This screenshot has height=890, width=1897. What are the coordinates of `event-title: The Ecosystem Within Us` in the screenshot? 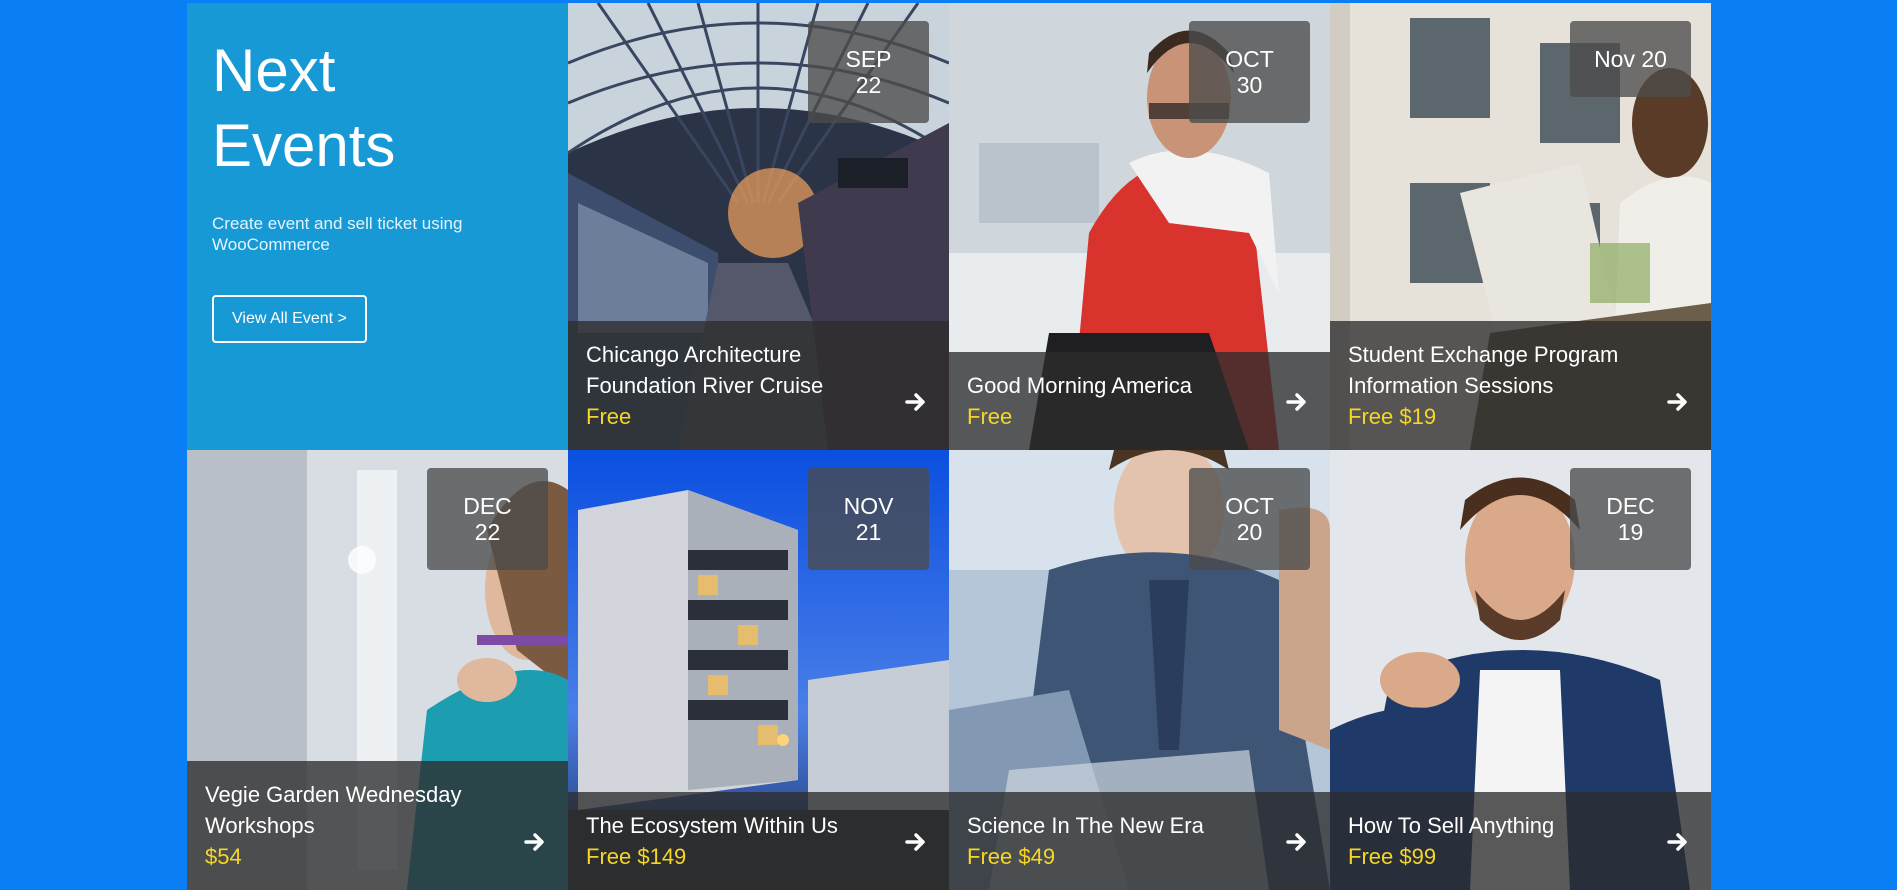 It's located at (737, 825).